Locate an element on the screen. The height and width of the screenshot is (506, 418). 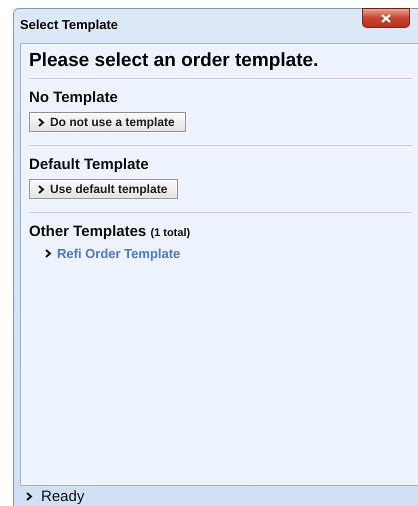
heading: Please select an order template. is located at coordinates (220, 64).